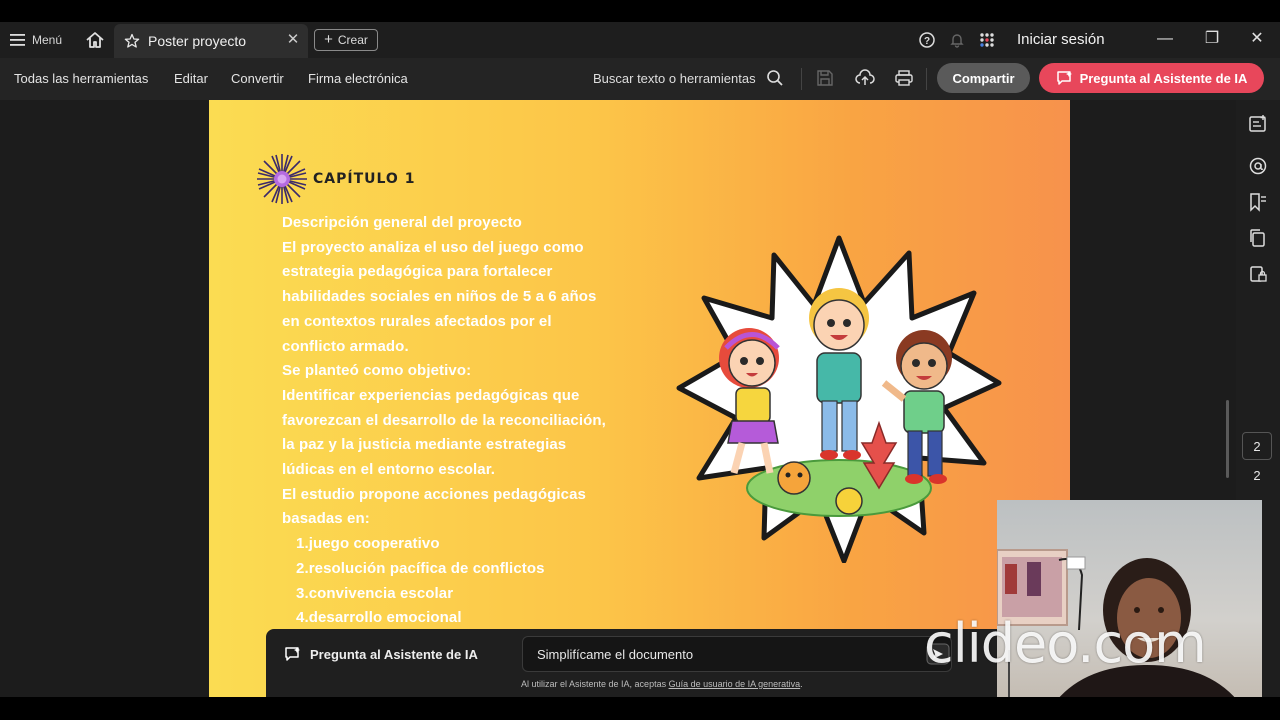 The width and height of the screenshot is (1280, 720). Describe the element at coordinates (402, 222) in the screenshot. I see `poster-line: Descripción general del proyecto` at that location.